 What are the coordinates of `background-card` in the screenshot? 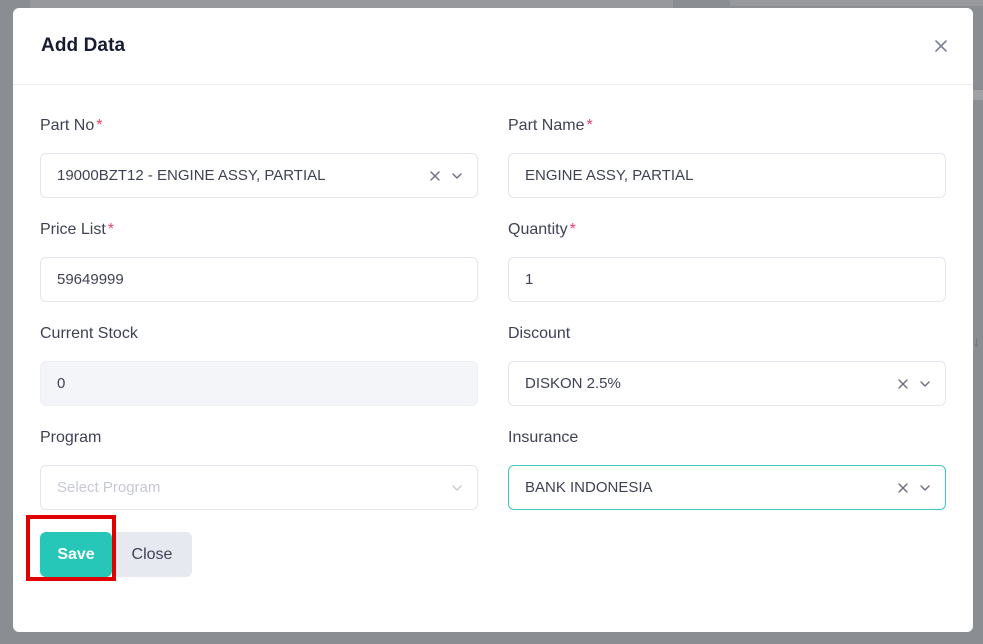 It's located at (351, 4).